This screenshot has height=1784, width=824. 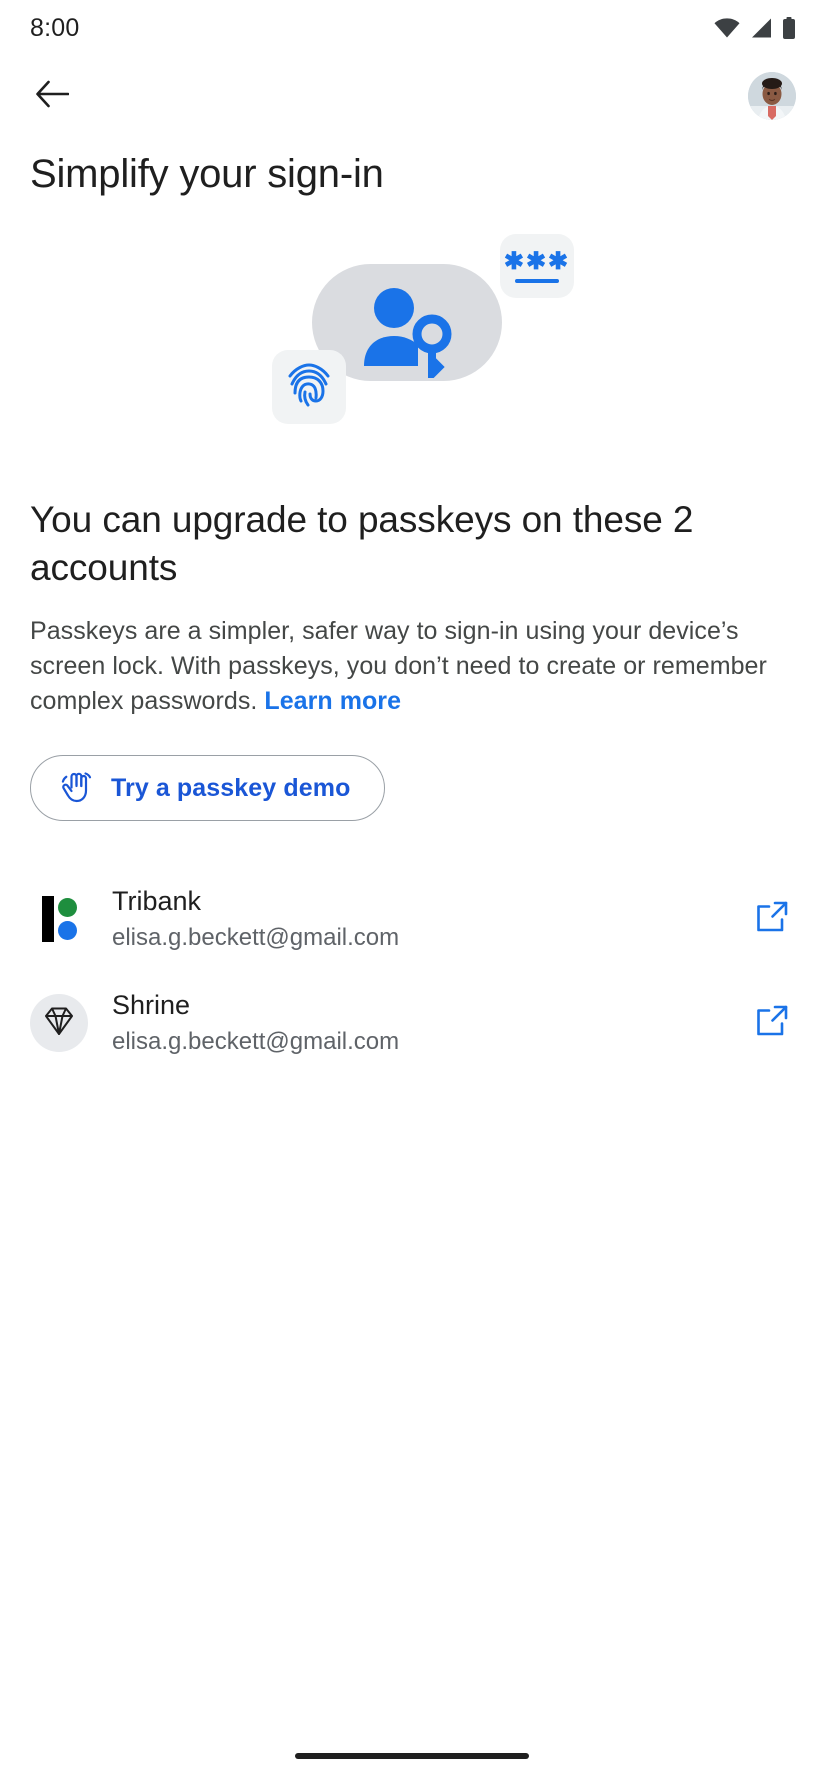 I want to click on back-arrow-icon, so click(x=52, y=96).